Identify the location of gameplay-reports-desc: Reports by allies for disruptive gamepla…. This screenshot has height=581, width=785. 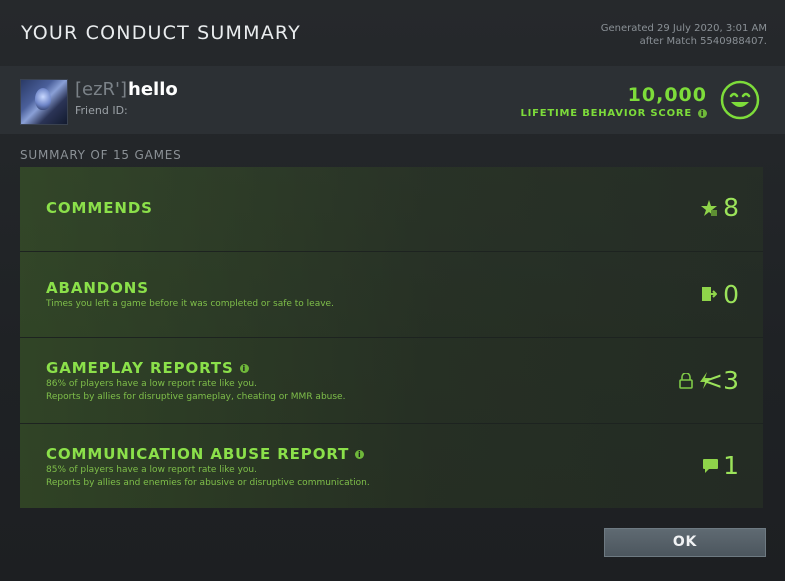
(196, 397).